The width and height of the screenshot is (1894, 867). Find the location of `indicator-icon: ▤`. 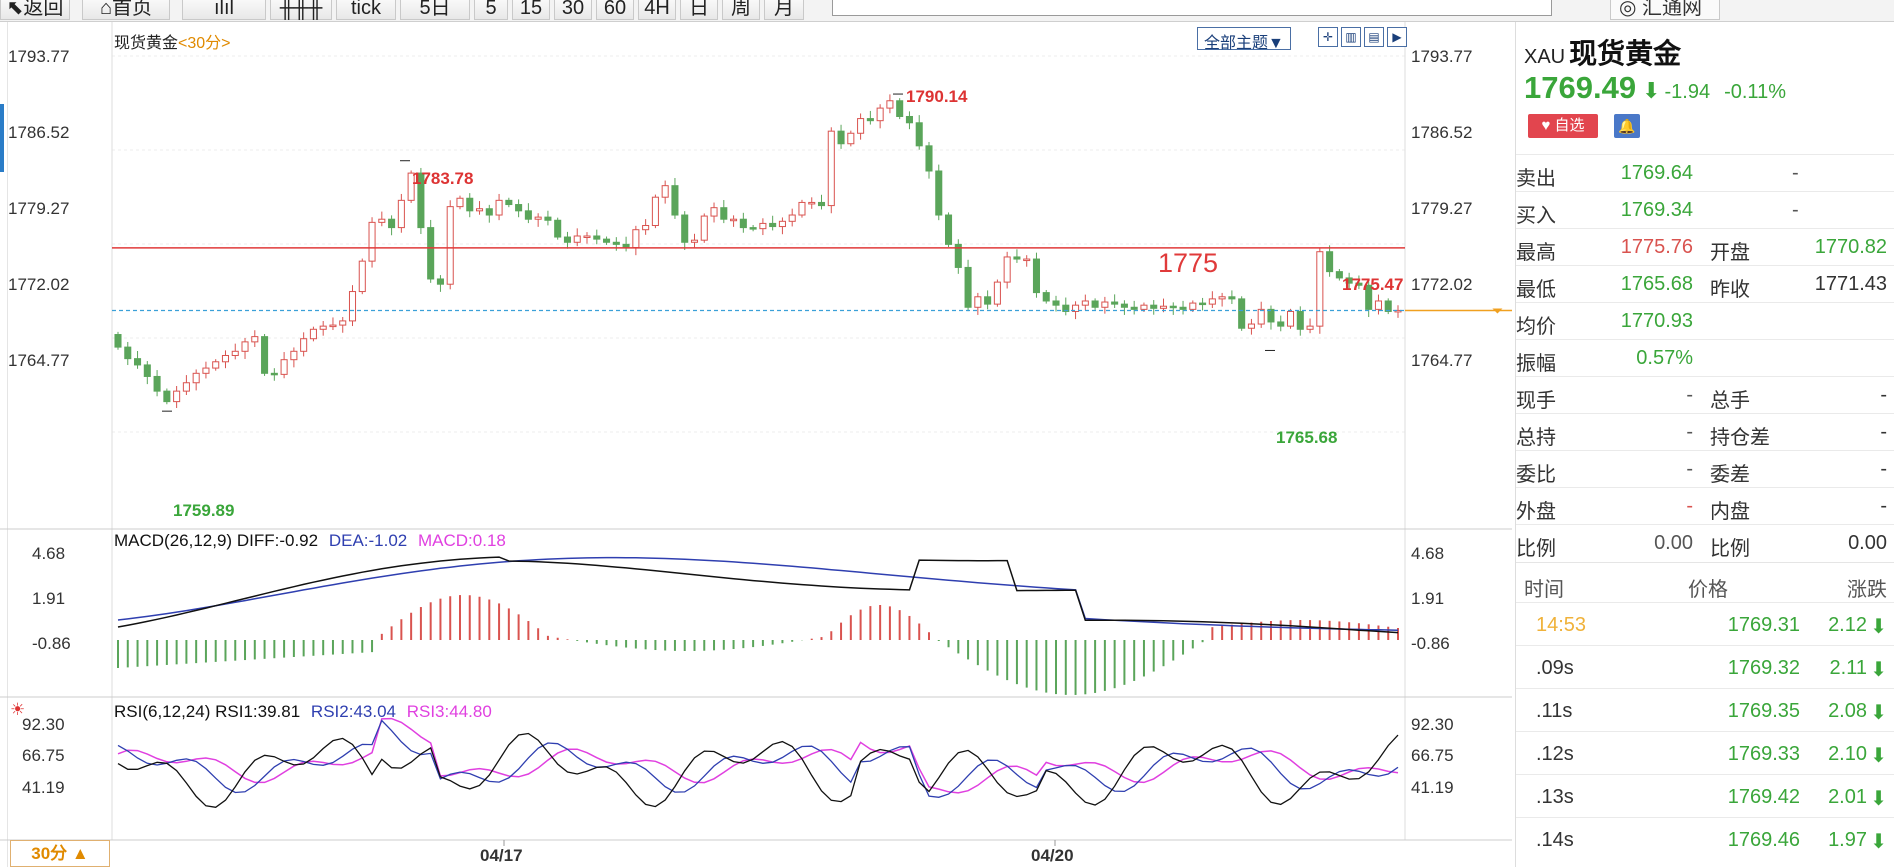

indicator-icon: ▤ is located at coordinates (1374, 37).